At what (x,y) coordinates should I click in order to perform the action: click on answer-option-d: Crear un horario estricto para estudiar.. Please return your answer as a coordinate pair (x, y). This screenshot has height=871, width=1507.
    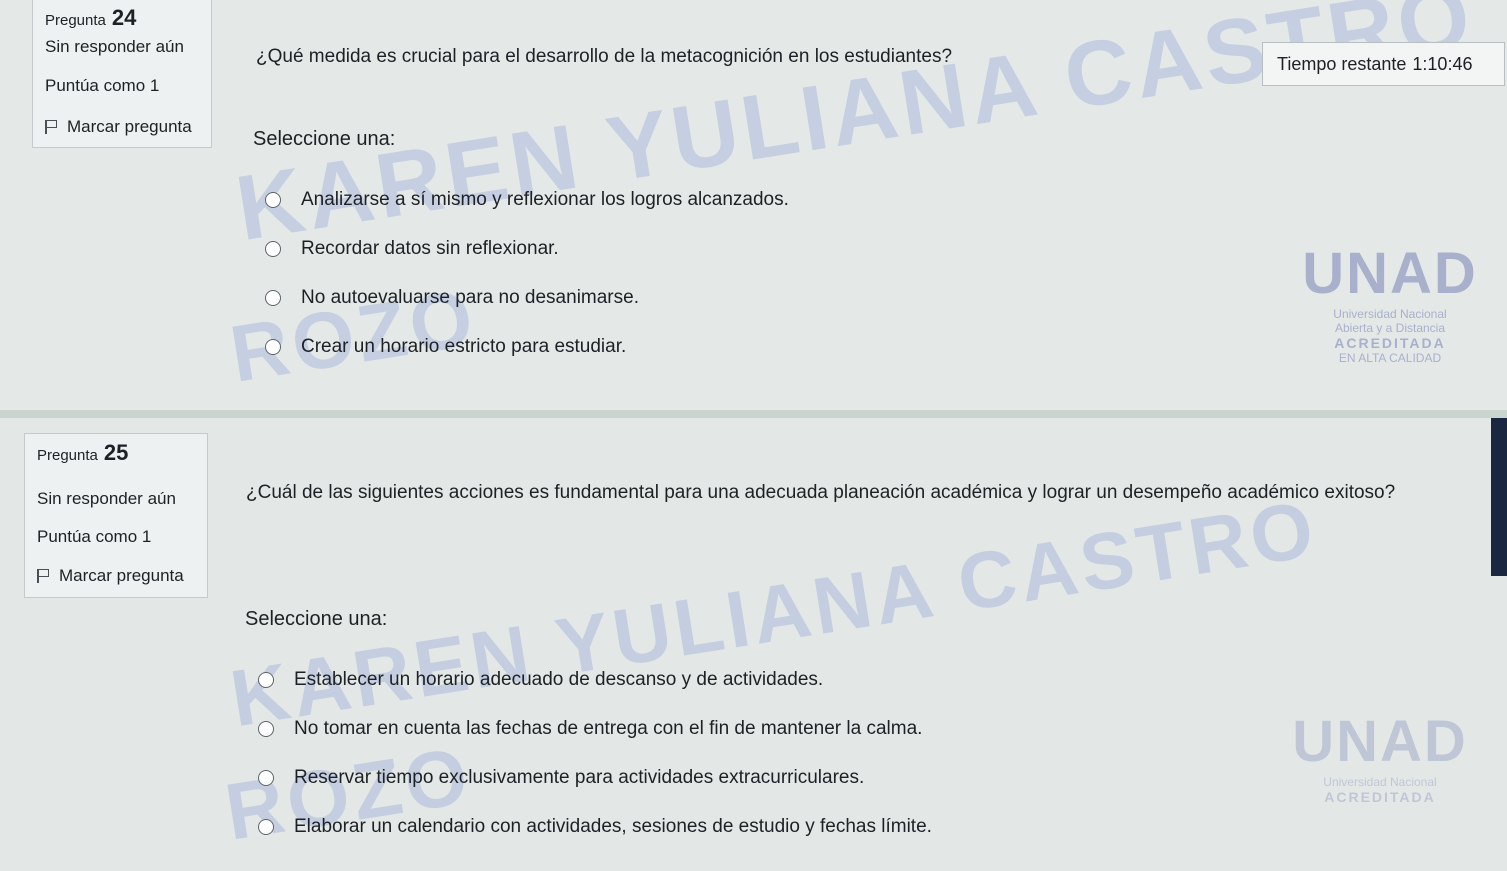
    Looking at the image, I should click on (527, 346).